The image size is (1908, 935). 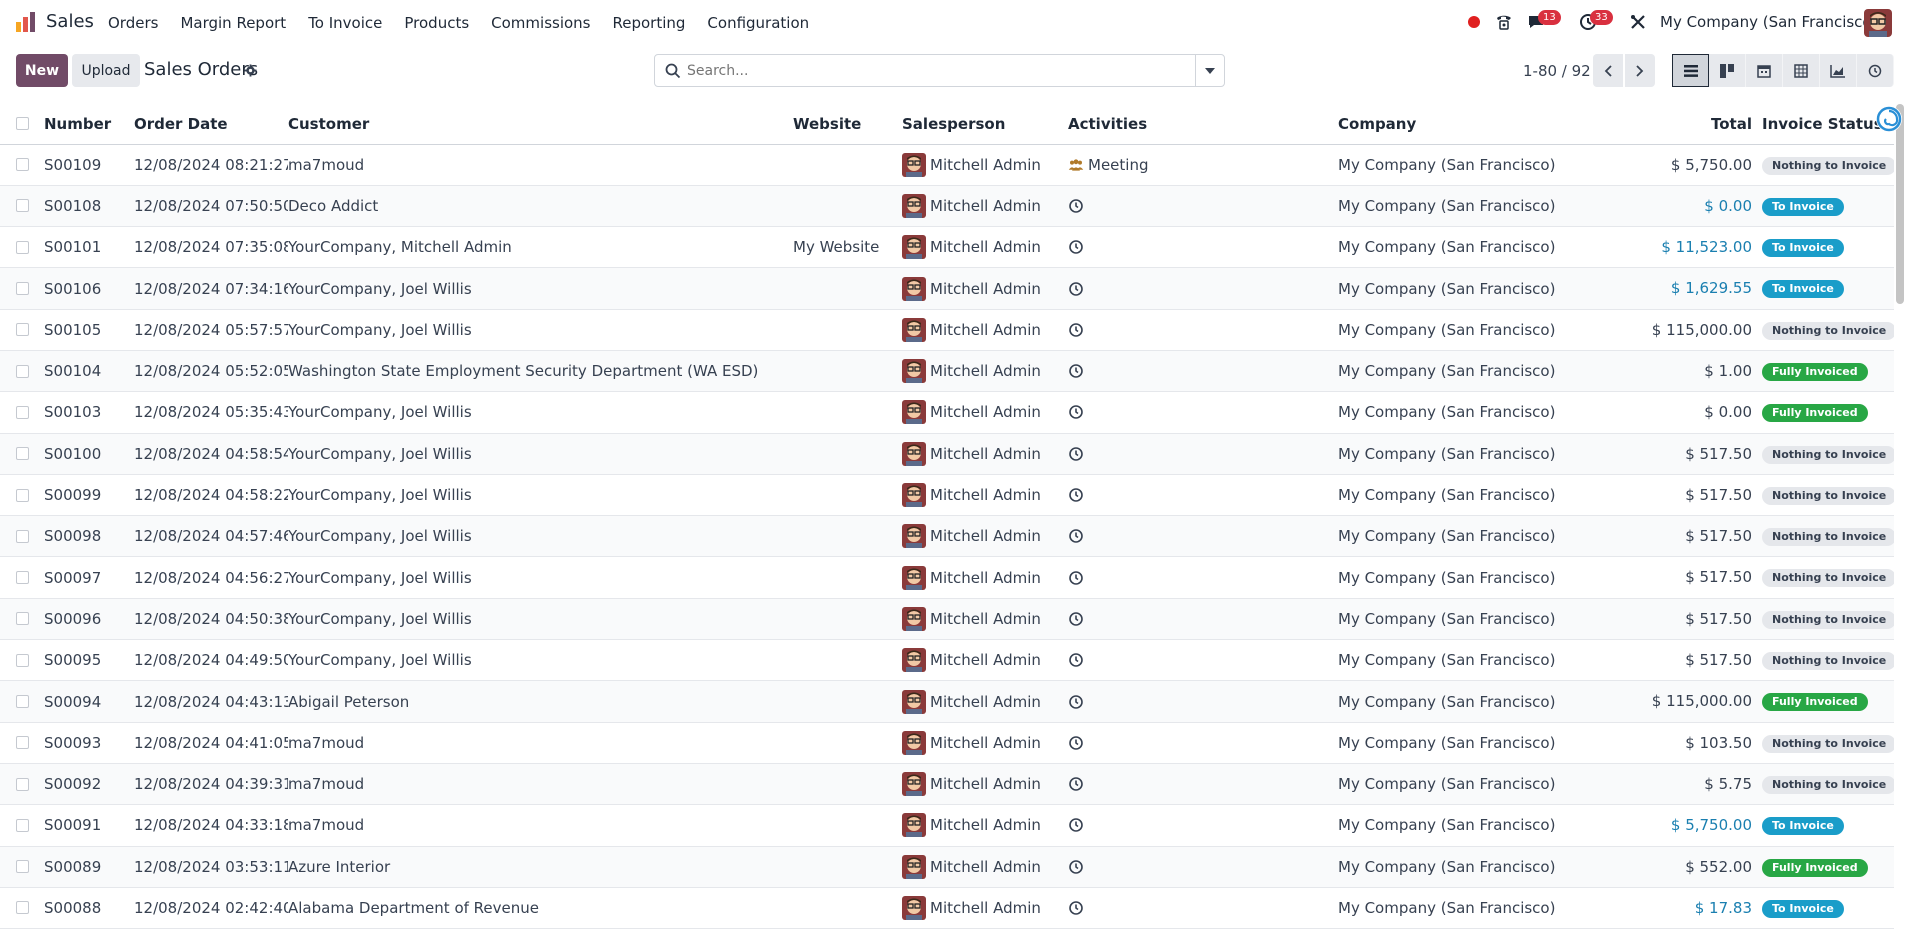 I want to click on menu-margin-report: Margin Report, so click(x=233, y=23).